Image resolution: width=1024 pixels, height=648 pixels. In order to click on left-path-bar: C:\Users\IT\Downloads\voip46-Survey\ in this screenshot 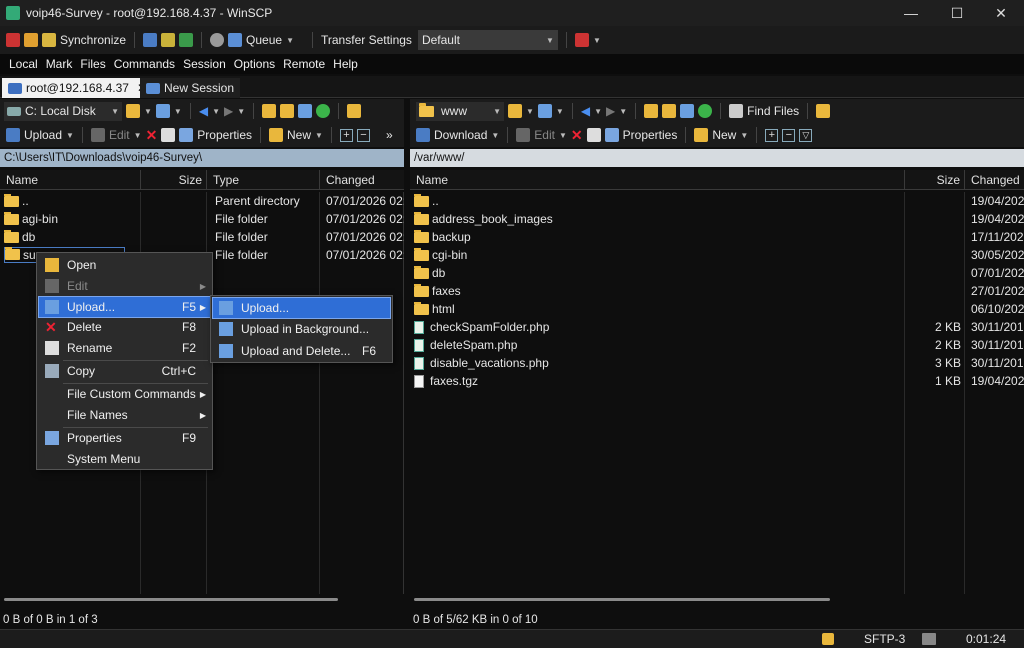, I will do `click(202, 158)`.